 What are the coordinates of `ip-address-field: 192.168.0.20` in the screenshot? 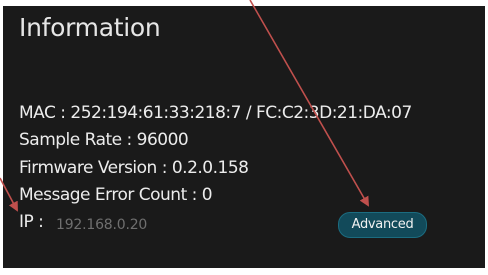 It's located at (101, 225).